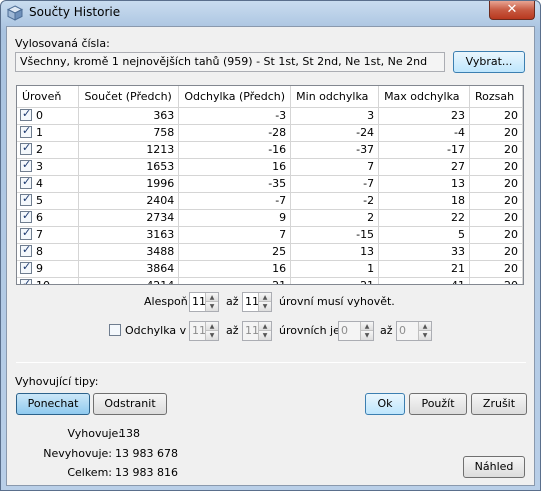 The height and width of the screenshot is (491, 541). Describe the element at coordinates (235, 133) in the screenshot. I see `dev-cell: -28` at that location.